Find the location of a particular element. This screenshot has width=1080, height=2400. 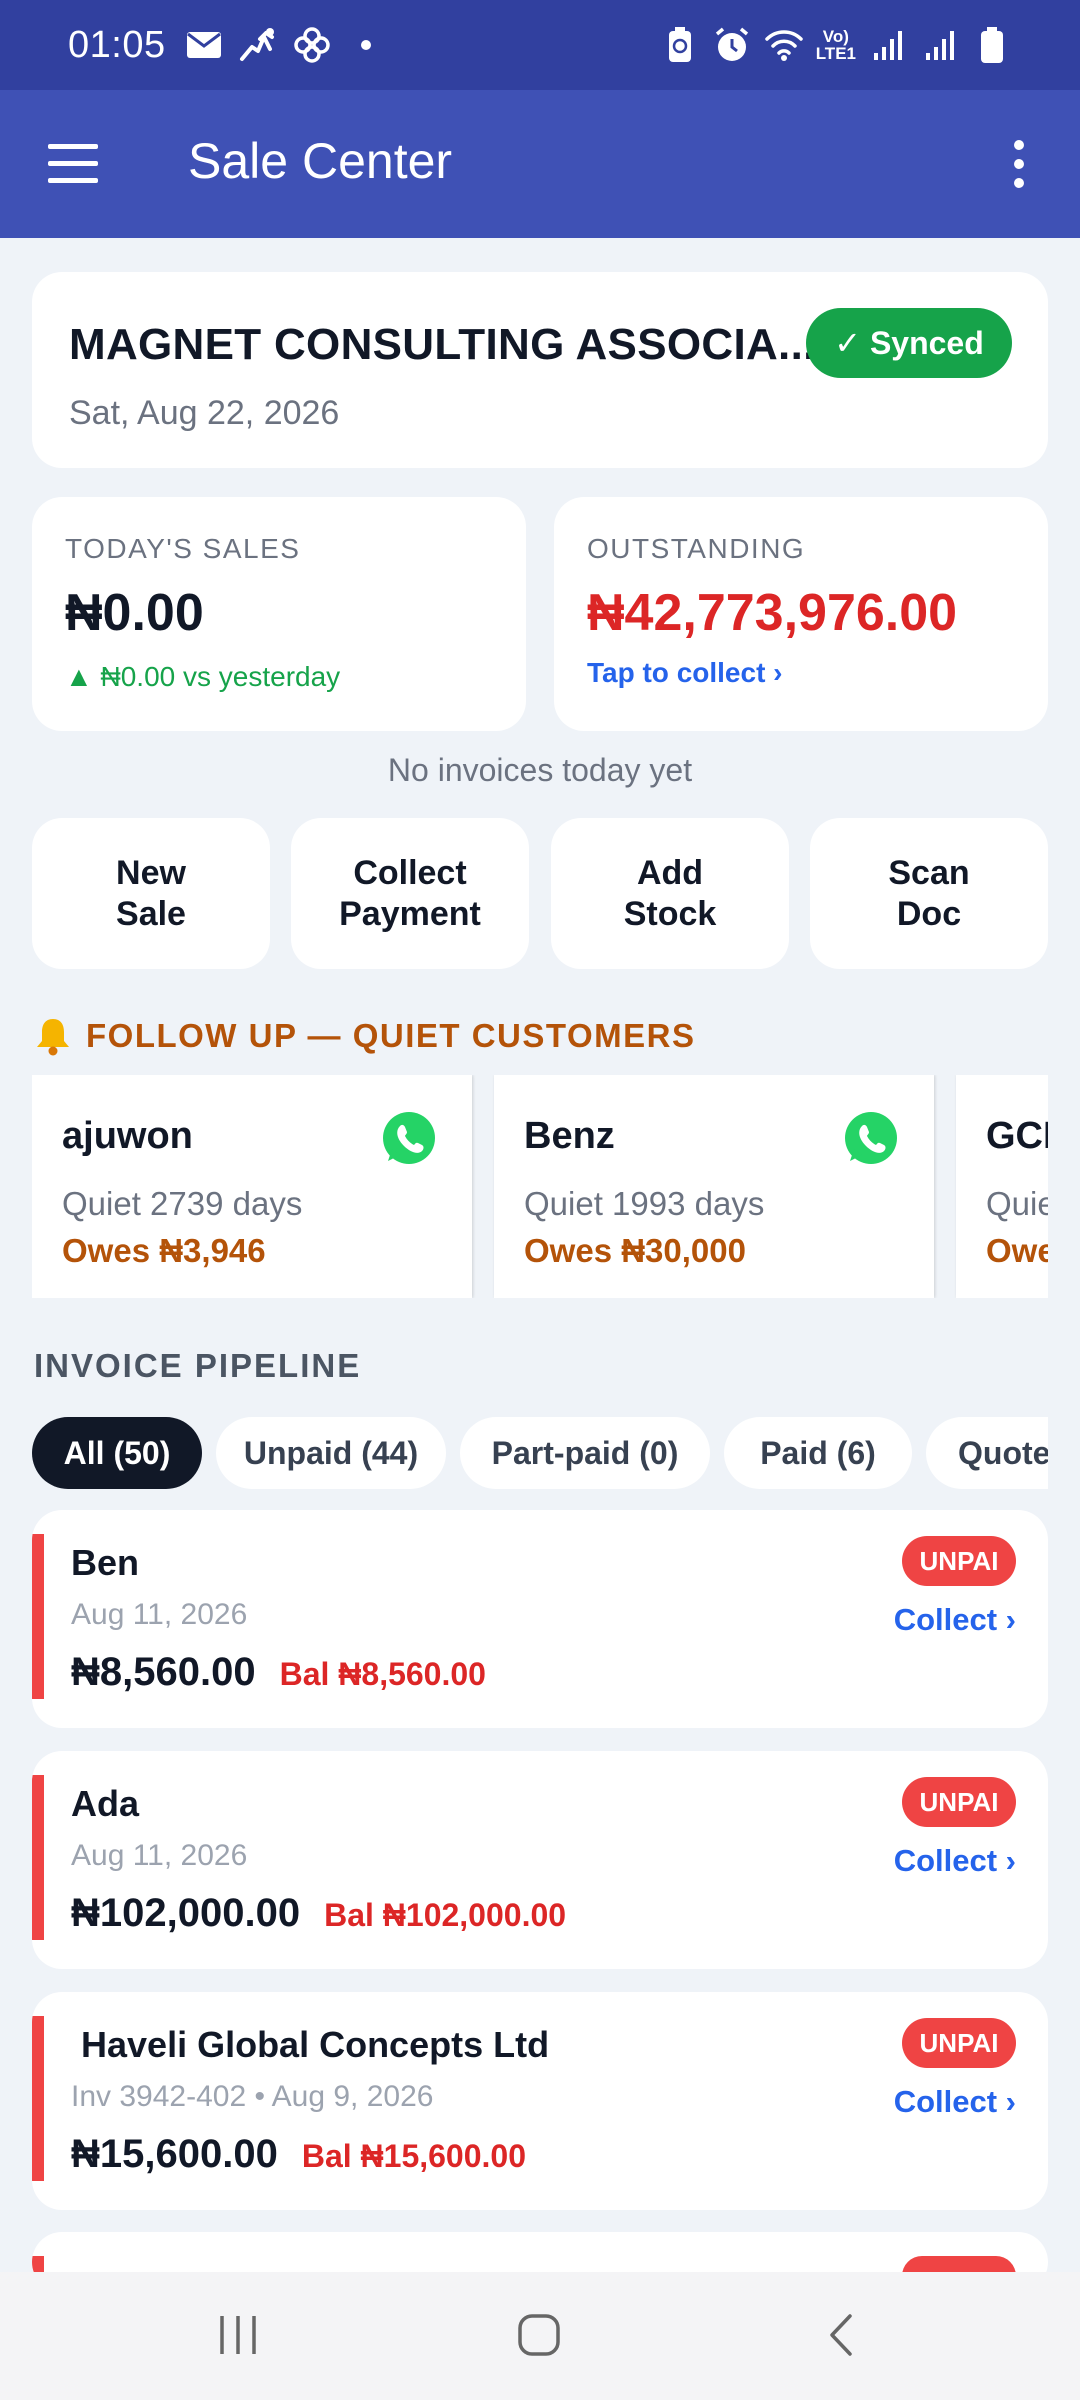

bell-icon is located at coordinates (53, 1036).